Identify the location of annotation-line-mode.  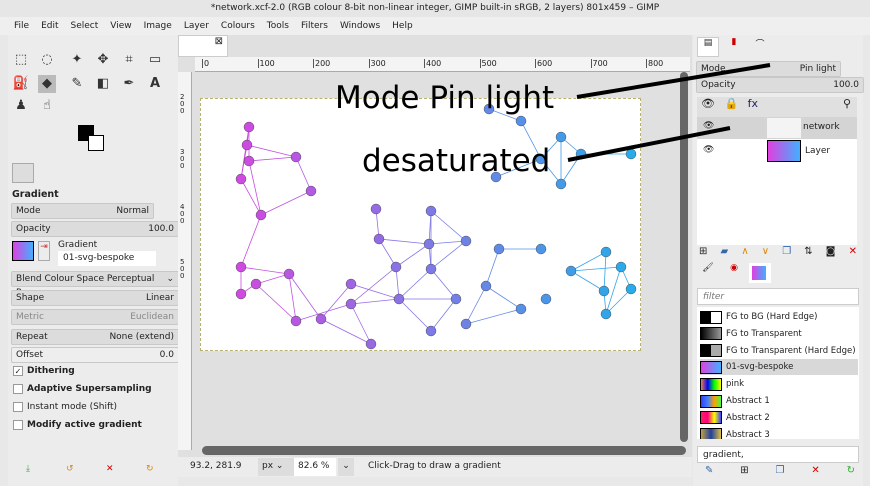
(673, 81).